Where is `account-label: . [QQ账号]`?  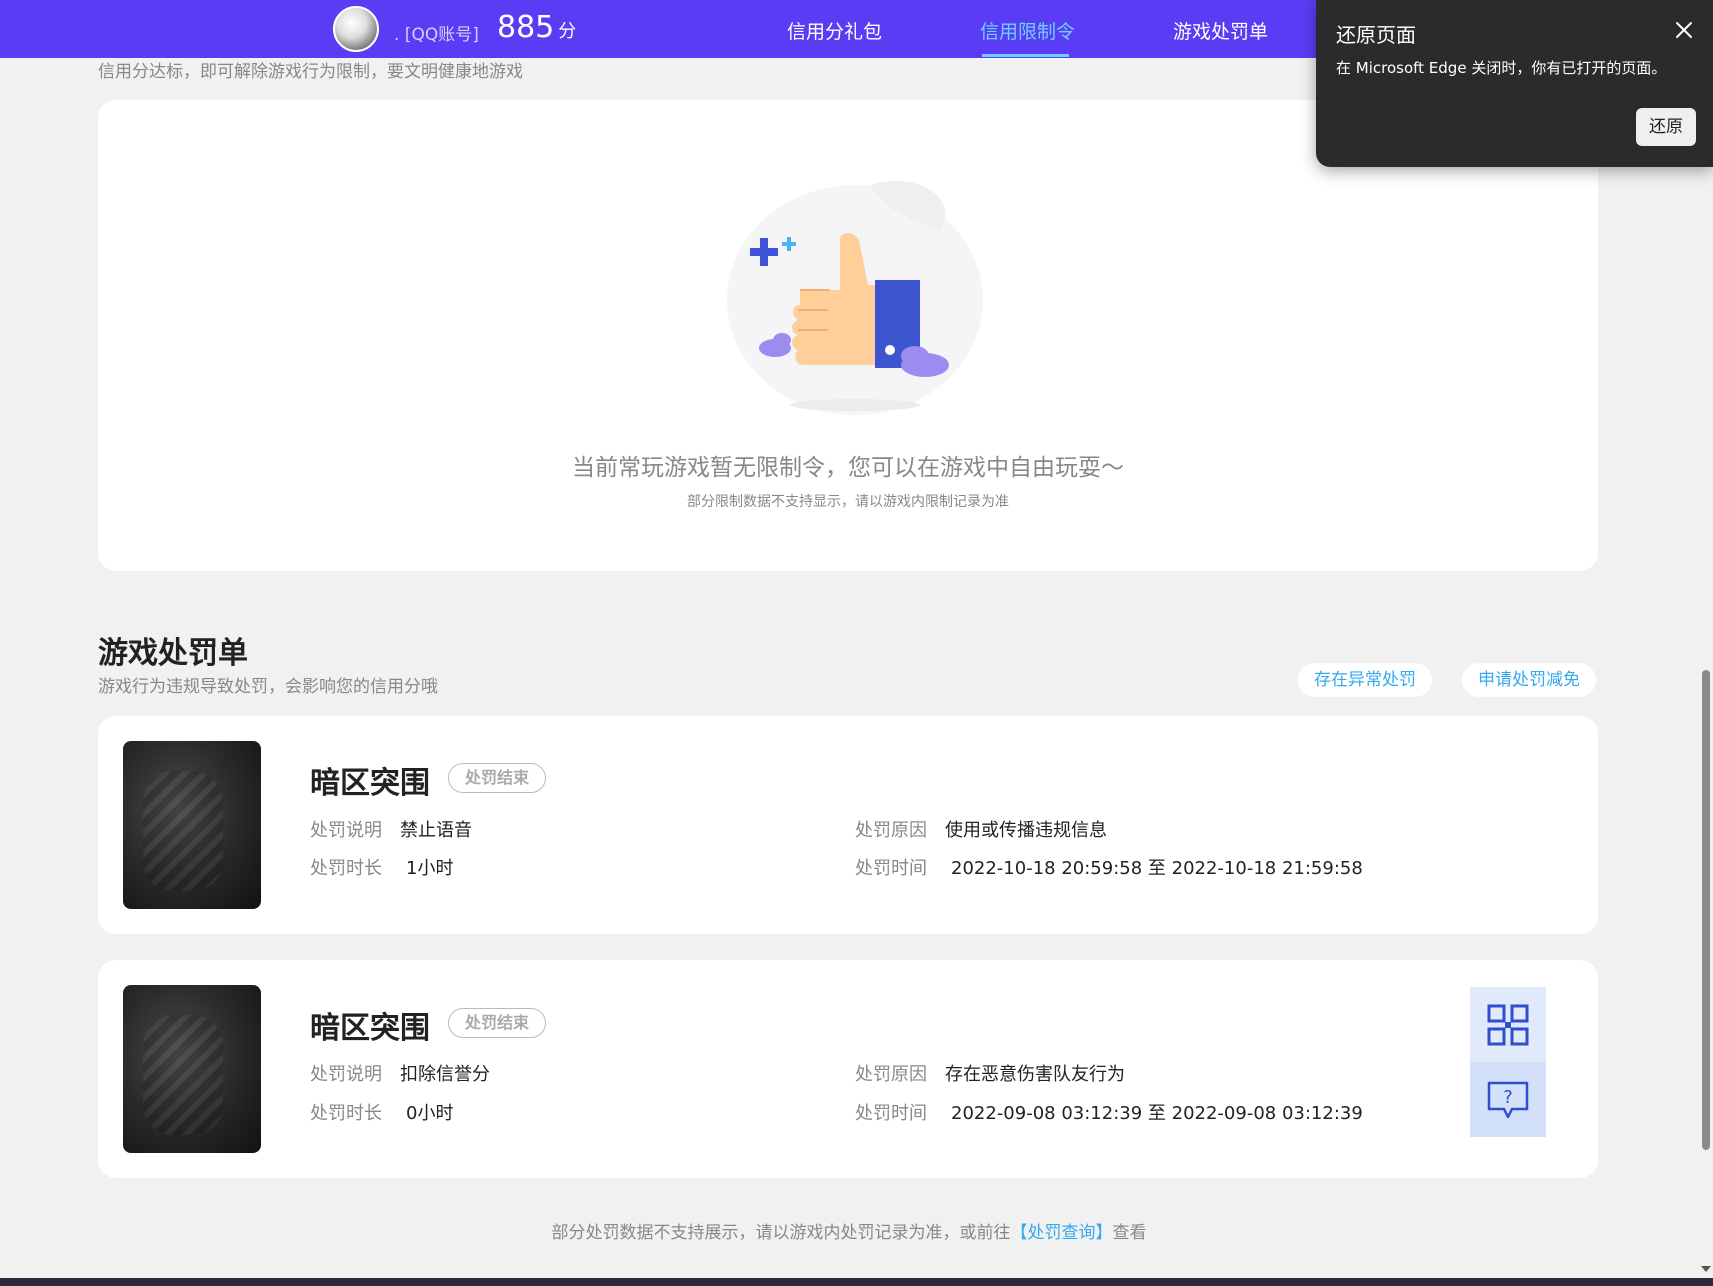
account-label: . [QQ账号] is located at coordinates (436, 35).